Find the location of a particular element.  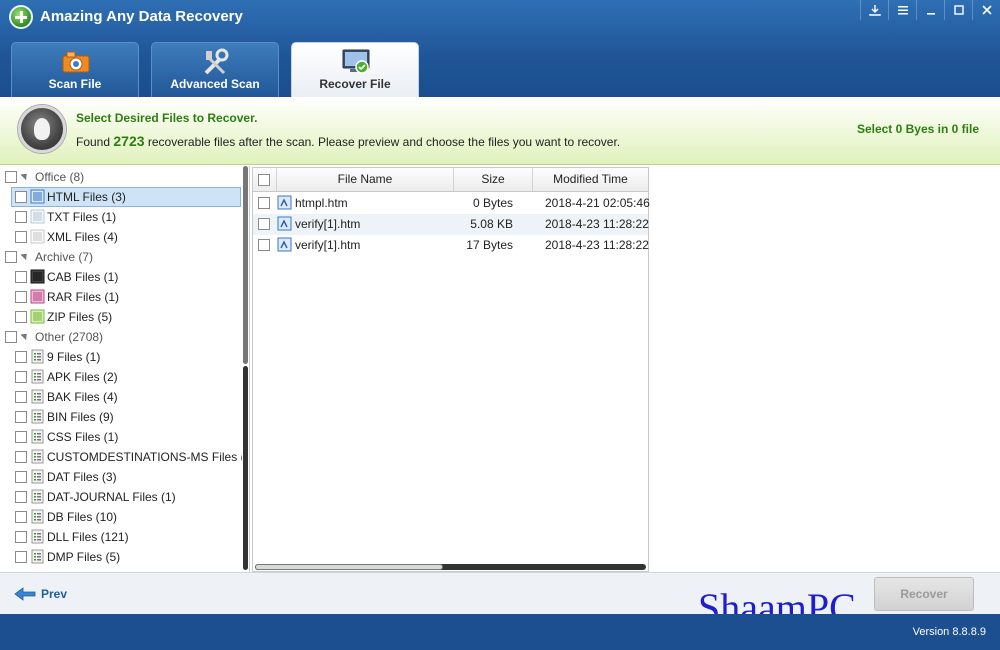

tree-item: DLL Files (121) is located at coordinates (121, 537).